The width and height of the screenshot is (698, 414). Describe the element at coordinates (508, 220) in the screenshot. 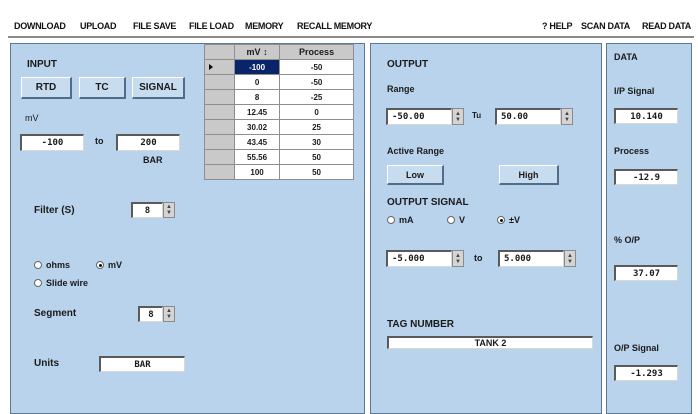

I see `radio-pmv: ±V` at that location.